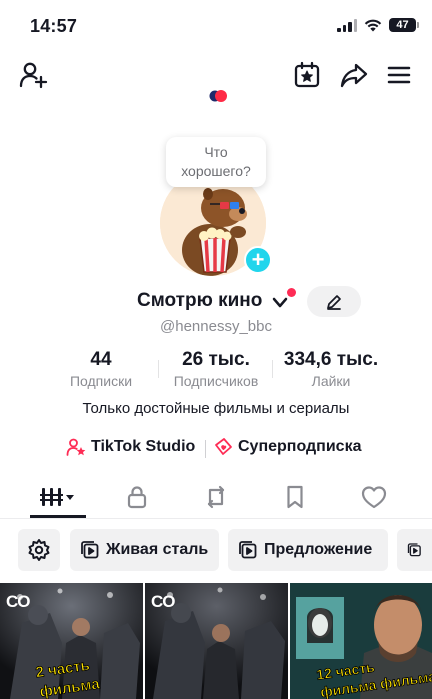 The image size is (432, 699). Describe the element at coordinates (205, 449) in the screenshot. I see `links-divider` at that location.